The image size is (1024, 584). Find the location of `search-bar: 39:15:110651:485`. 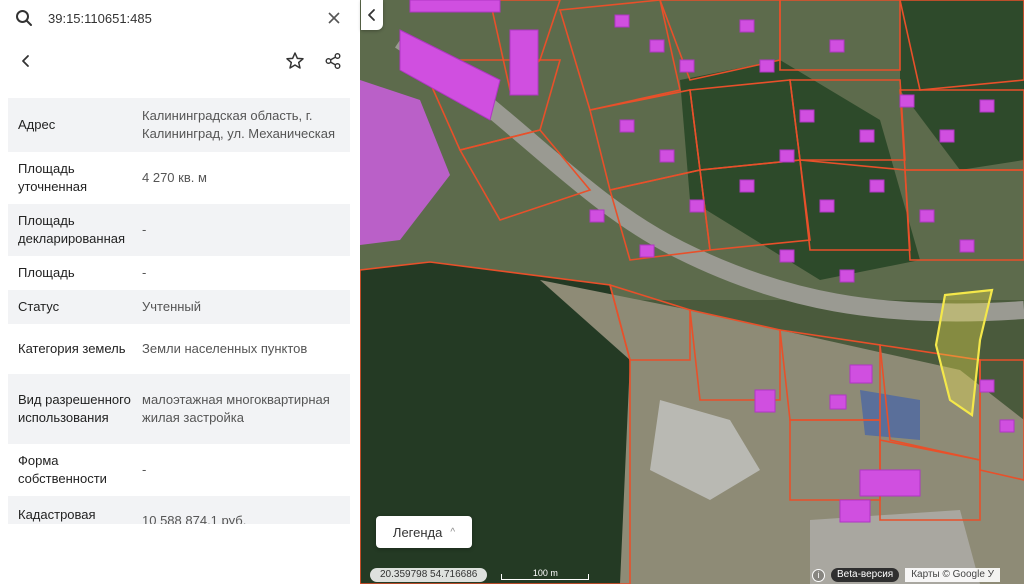

search-bar: 39:15:110651:485 is located at coordinates (179, 18).